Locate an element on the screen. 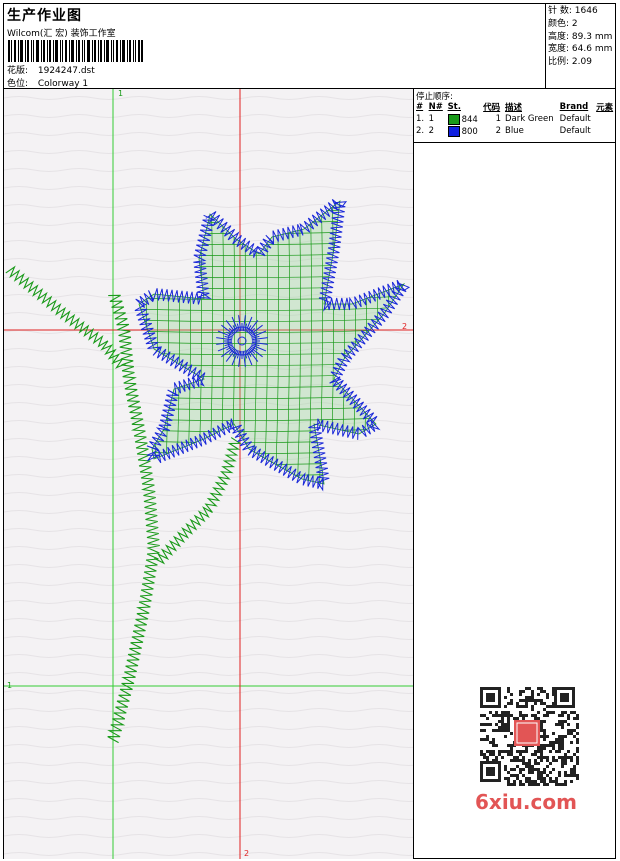 The image size is (620, 861). table-row: 2. 2 800 2 Blue Default is located at coordinates (503, 131).